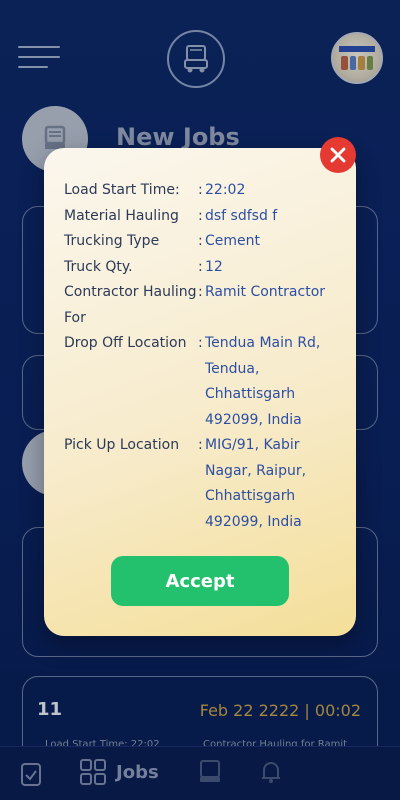  I want to click on detail-row-trucking-type: Trucking Type : Cement, so click(162, 241).